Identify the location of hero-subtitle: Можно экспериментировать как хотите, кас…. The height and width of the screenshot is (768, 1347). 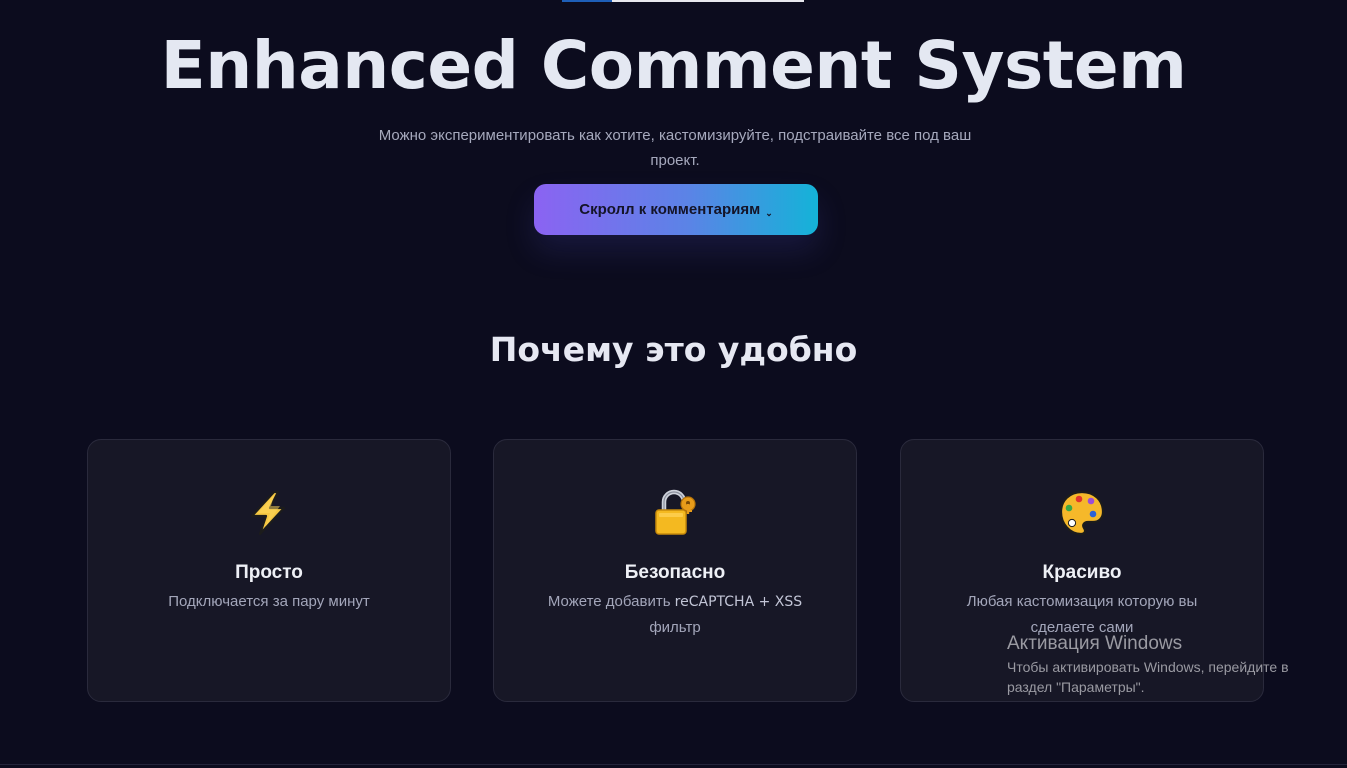
(675, 148).